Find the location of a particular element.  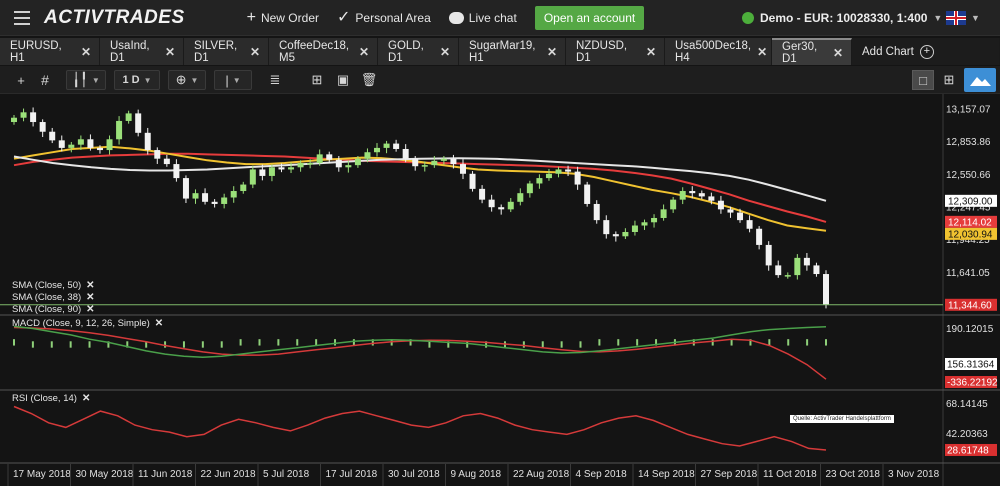

image-export-icon: ▣ is located at coordinates (343, 80).